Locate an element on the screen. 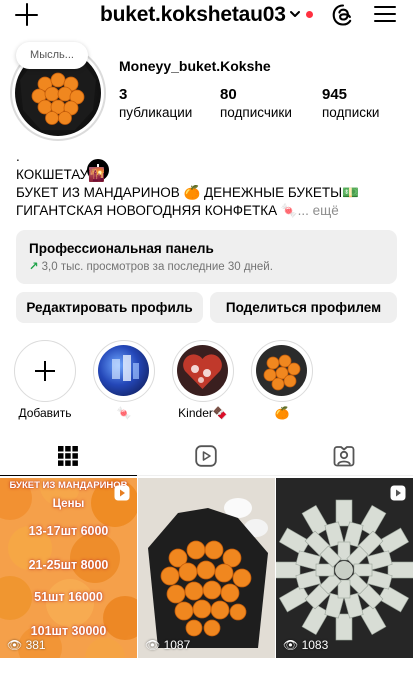 The height and width of the screenshot is (699, 413). stat-followers: 80 подписчики is located at coordinates (256, 103).